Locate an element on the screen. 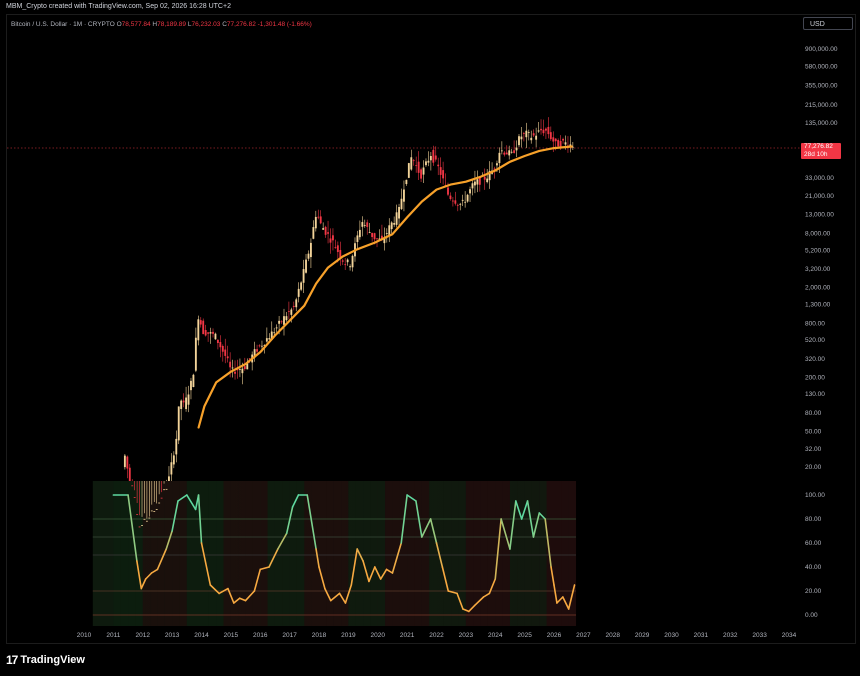 The height and width of the screenshot is (676, 860). year-tick-label: 2022 is located at coordinates (436, 635).